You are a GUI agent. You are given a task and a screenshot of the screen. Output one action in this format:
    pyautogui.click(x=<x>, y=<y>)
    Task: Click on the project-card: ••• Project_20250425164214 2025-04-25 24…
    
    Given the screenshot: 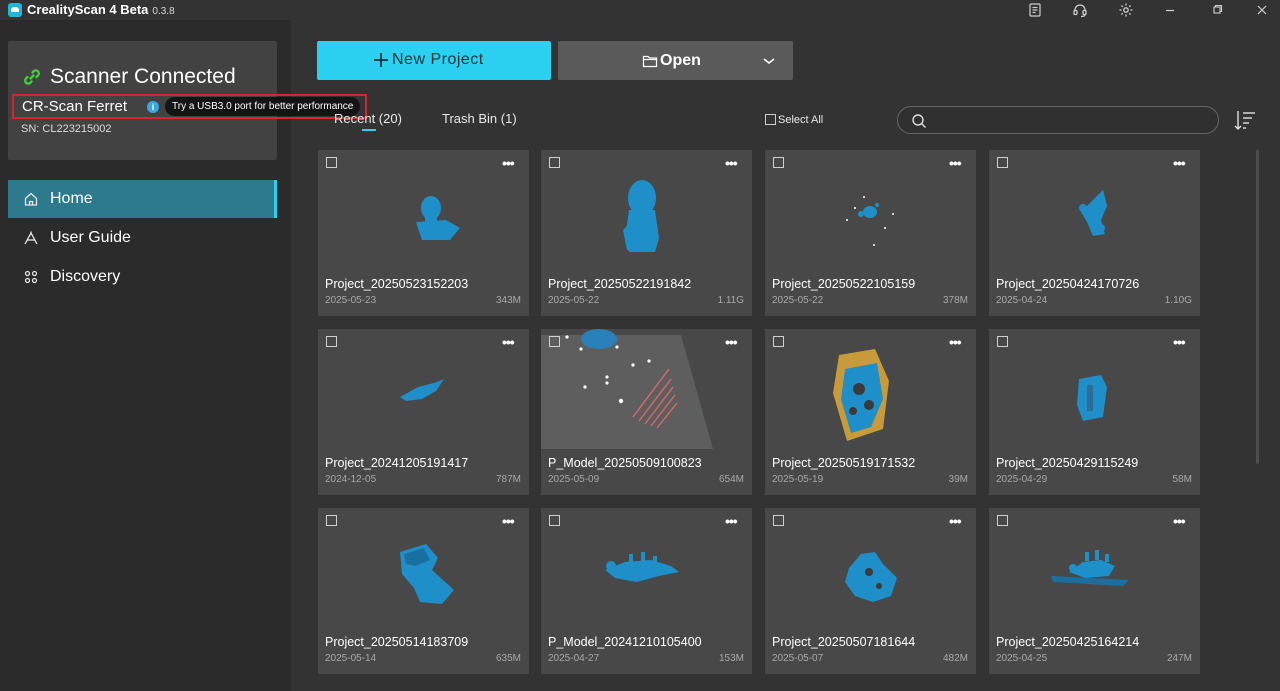 What is the action you would take?
    pyautogui.click(x=1094, y=591)
    